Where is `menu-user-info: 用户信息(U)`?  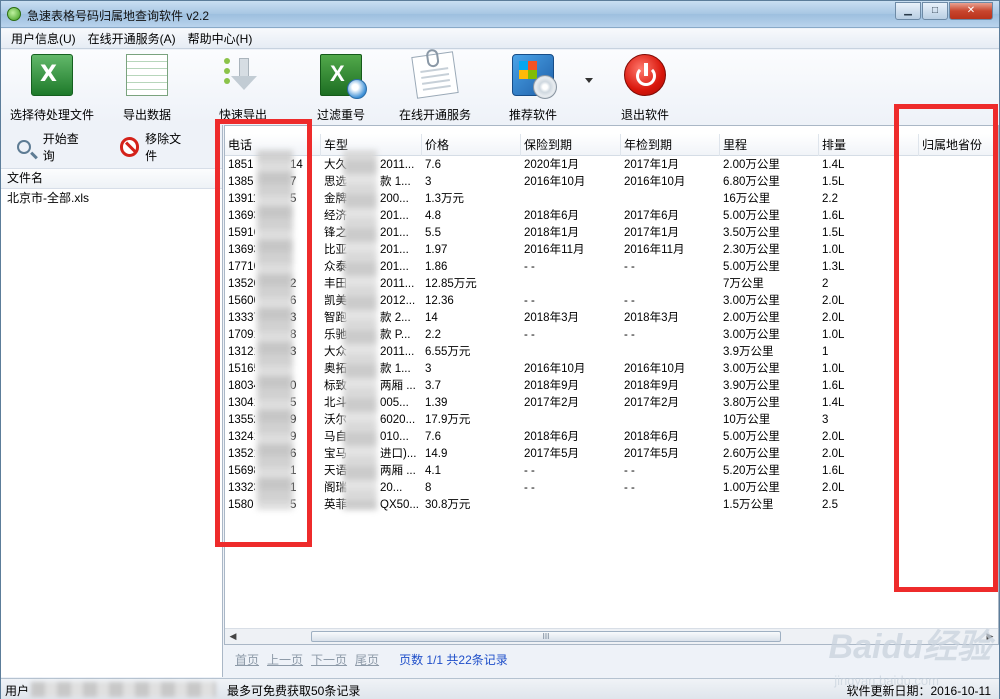
menu-user-info: 用户信息(U) is located at coordinates (43, 38).